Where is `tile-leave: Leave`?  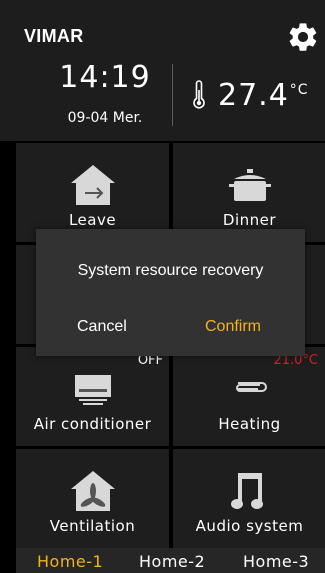 tile-leave: Leave is located at coordinates (92, 192).